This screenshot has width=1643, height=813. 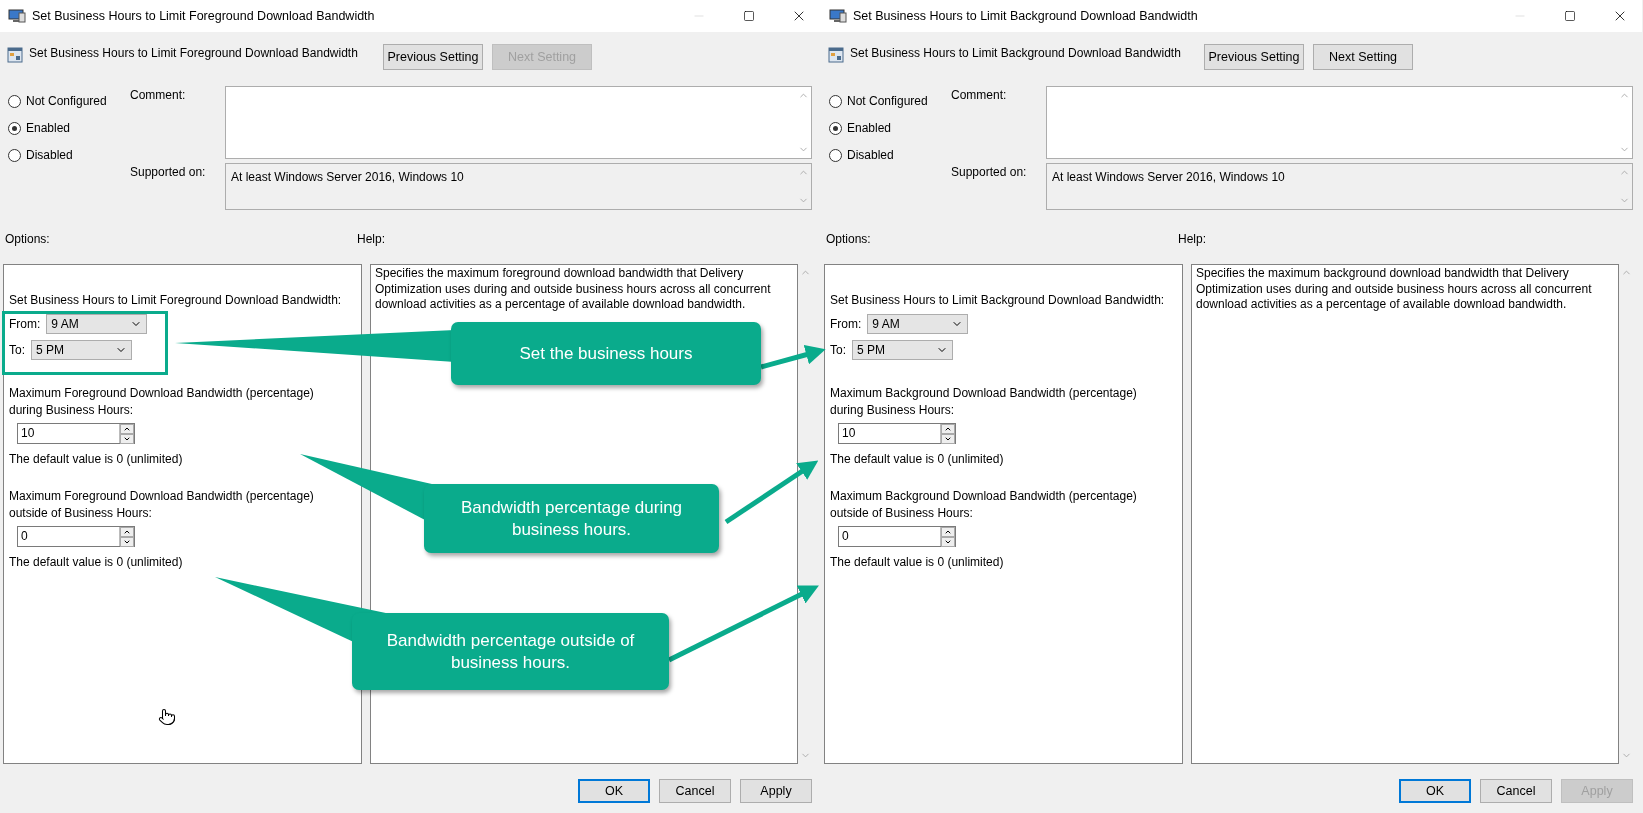 What do you see at coordinates (176, 300) in the screenshot?
I see `options-heading: Set Business Hours to Limit Foreground Download Bandwidth:` at bounding box center [176, 300].